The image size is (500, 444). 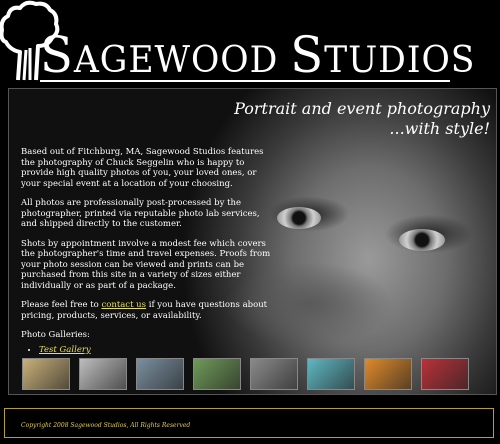 I want to click on title-underline, so click(x=245, y=81).